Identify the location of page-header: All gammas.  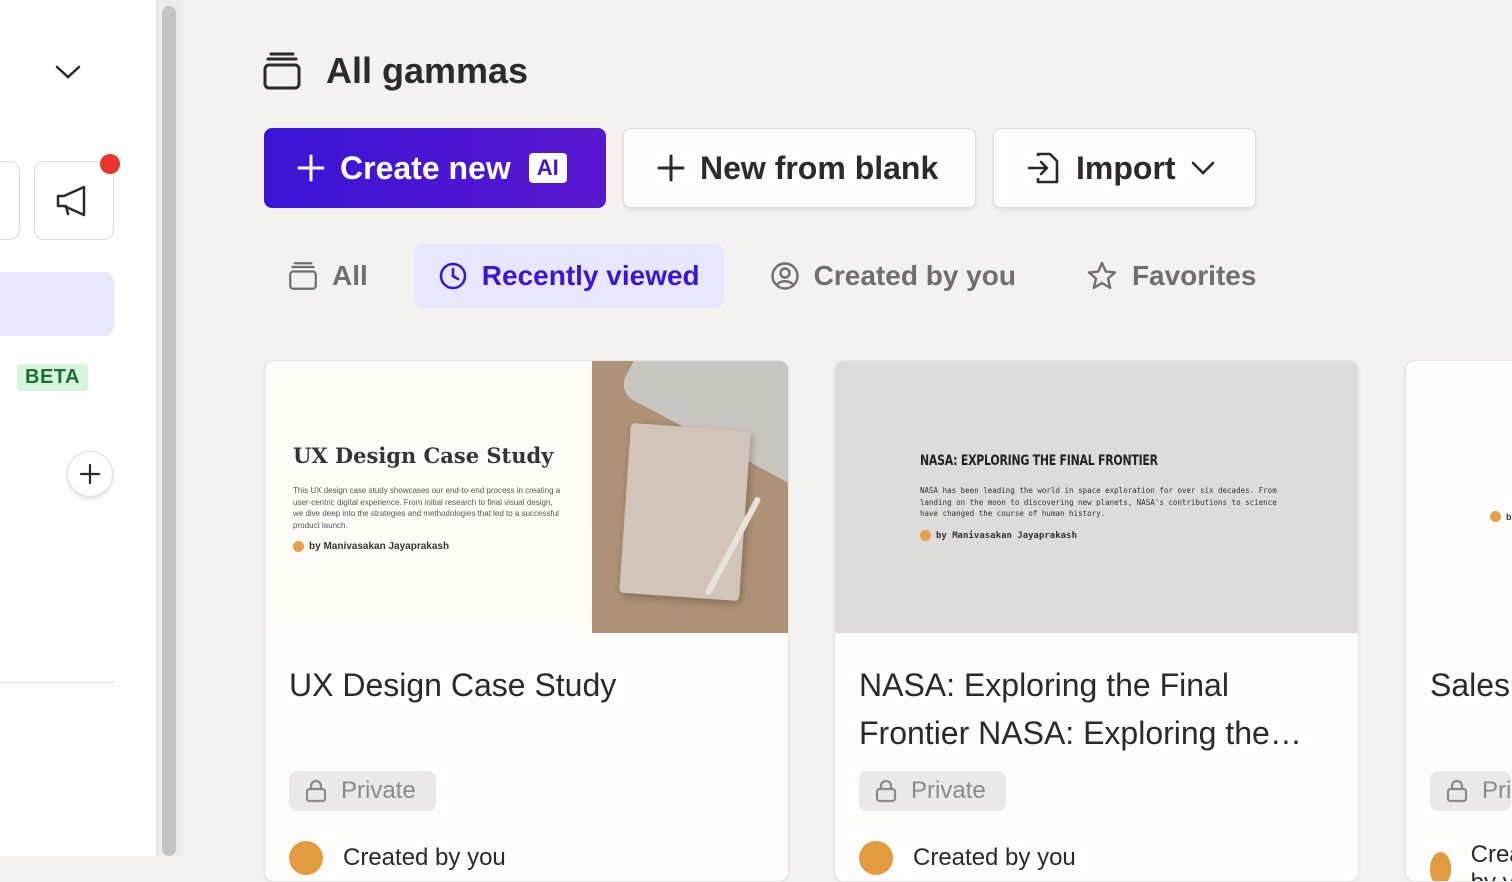
(395, 71).